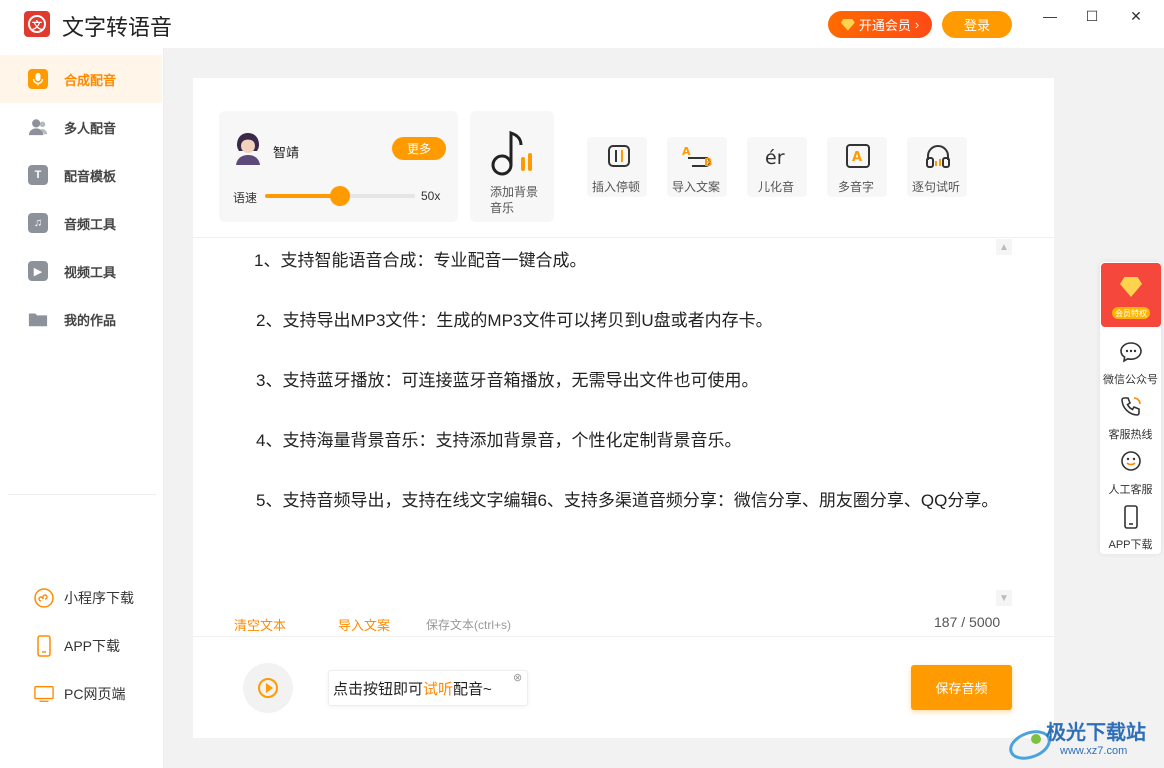 Image resolution: width=1164 pixels, height=768 pixels. Describe the element at coordinates (92, 646) in the screenshot. I see `side-link-label: APP下载` at that location.